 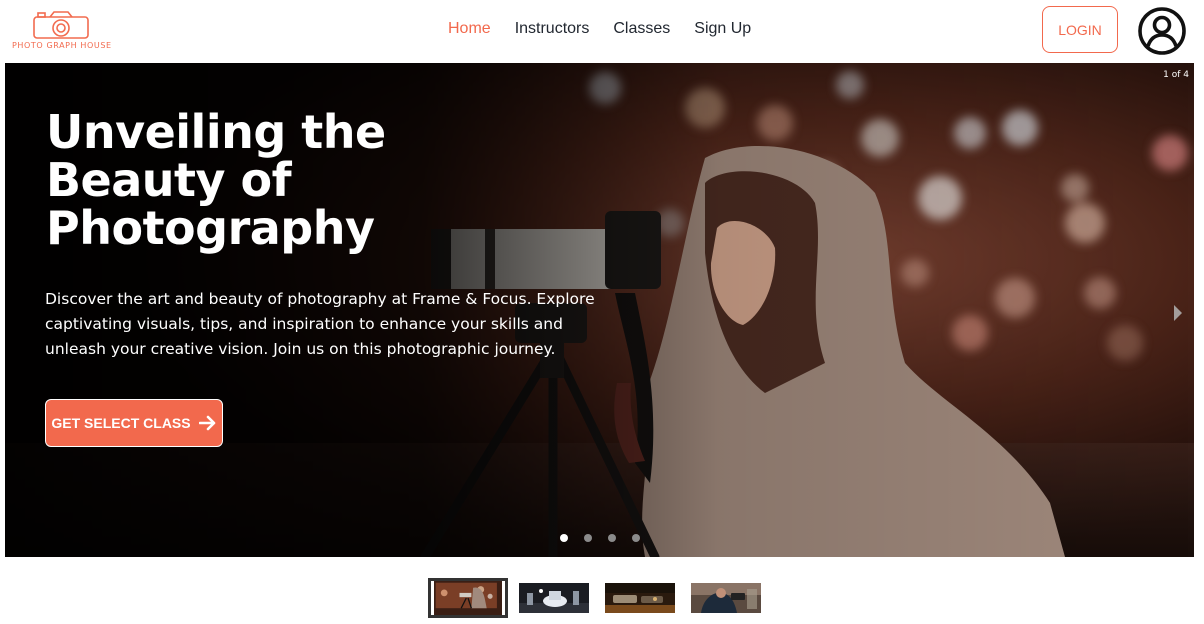 What do you see at coordinates (62, 45) in the screenshot?
I see `logo-text: PHOTO GRAPH HOUSE` at bounding box center [62, 45].